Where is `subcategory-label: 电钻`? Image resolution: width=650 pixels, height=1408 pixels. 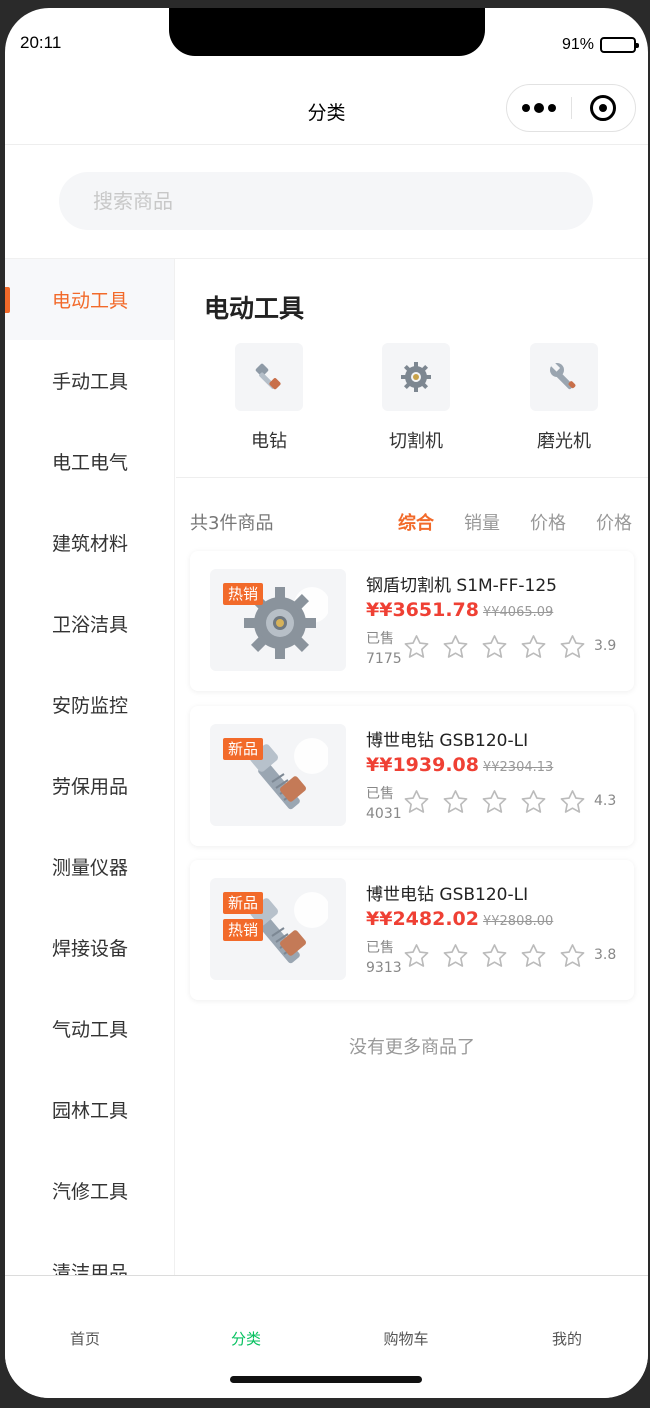 subcategory-label: 电钻 is located at coordinates (269, 441).